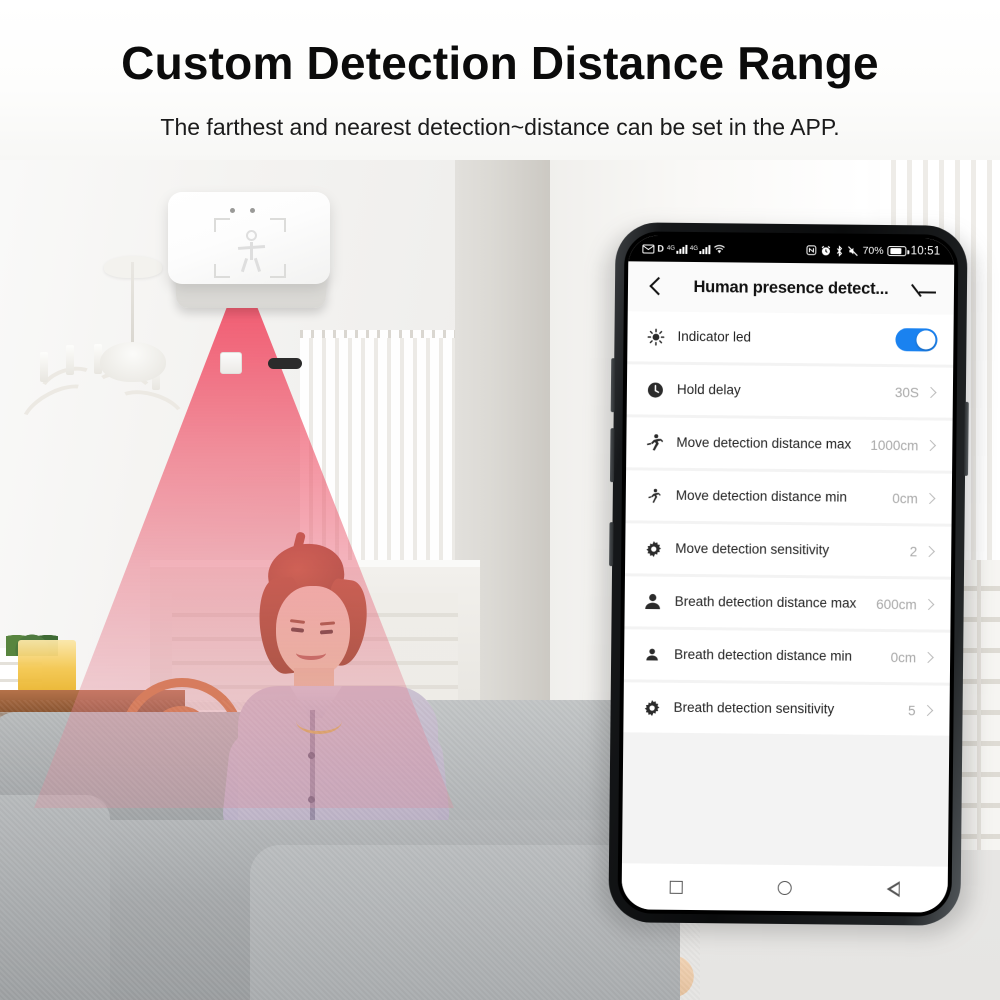 This screenshot has width=1000, height=1000. Describe the element at coordinates (231, 363) in the screenshot. I see `sensor-button` at that location.